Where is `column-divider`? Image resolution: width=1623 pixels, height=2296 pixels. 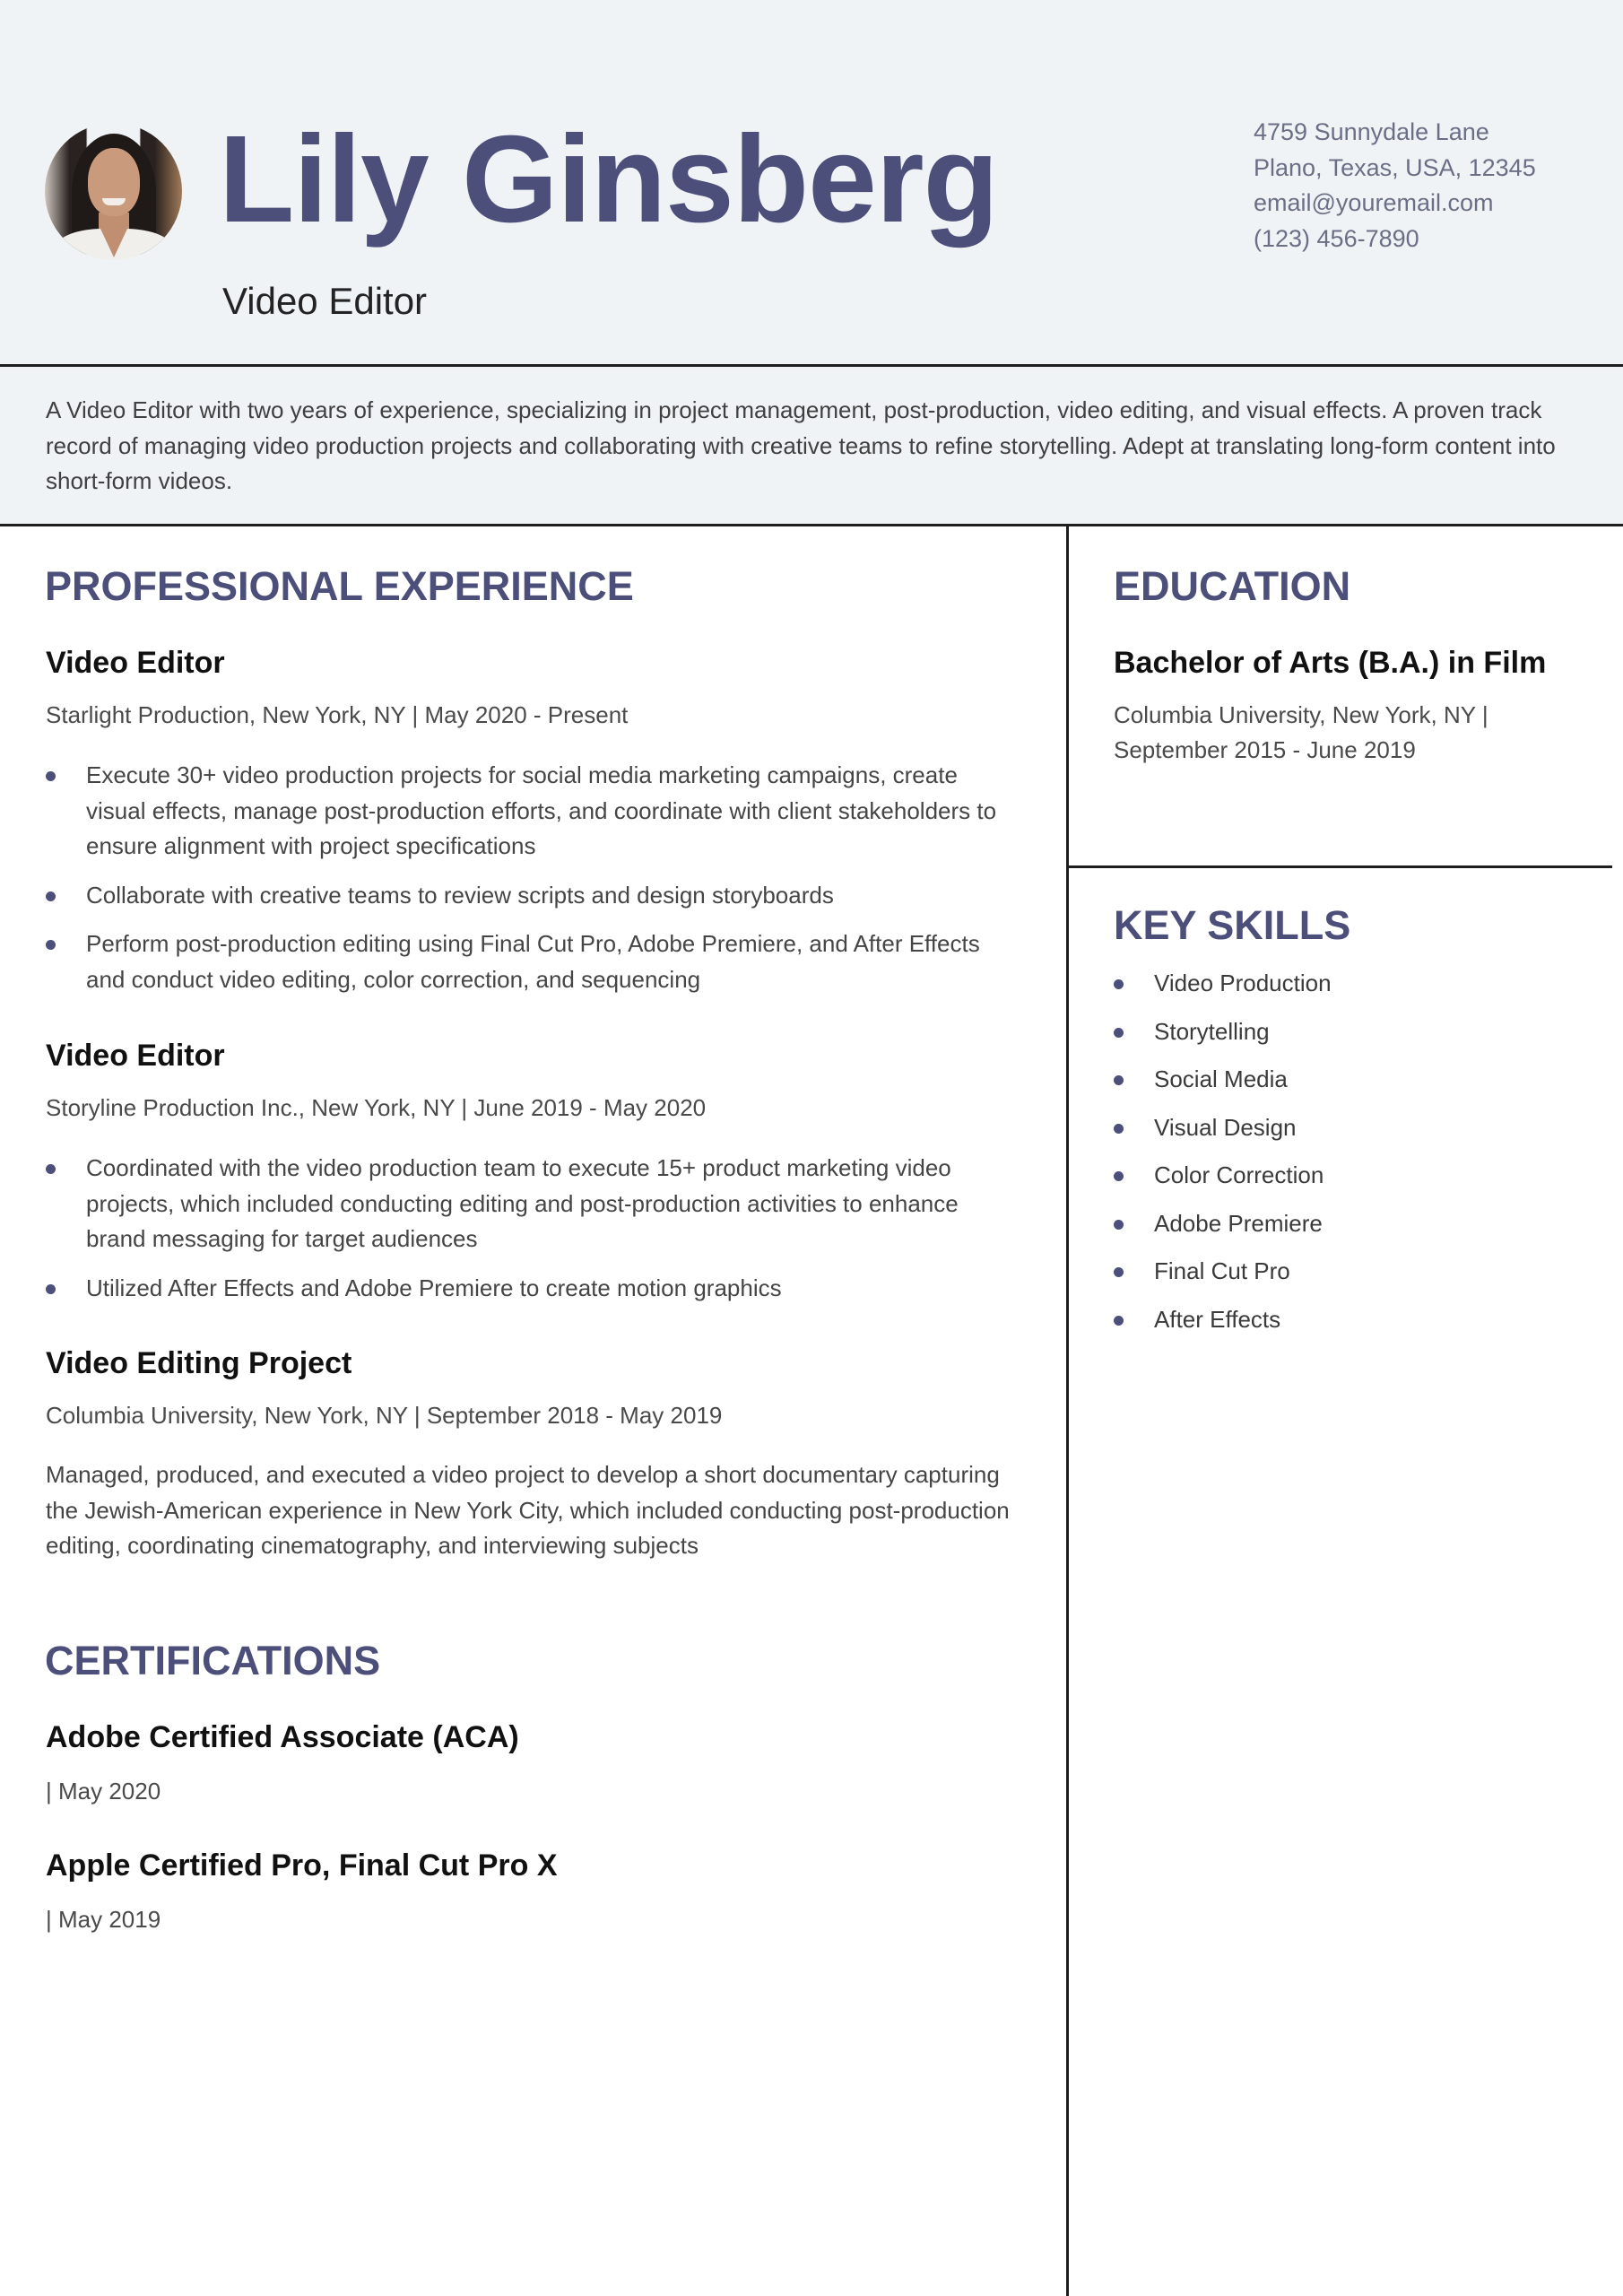
column-divider is located at coordinates (1067, 1411).